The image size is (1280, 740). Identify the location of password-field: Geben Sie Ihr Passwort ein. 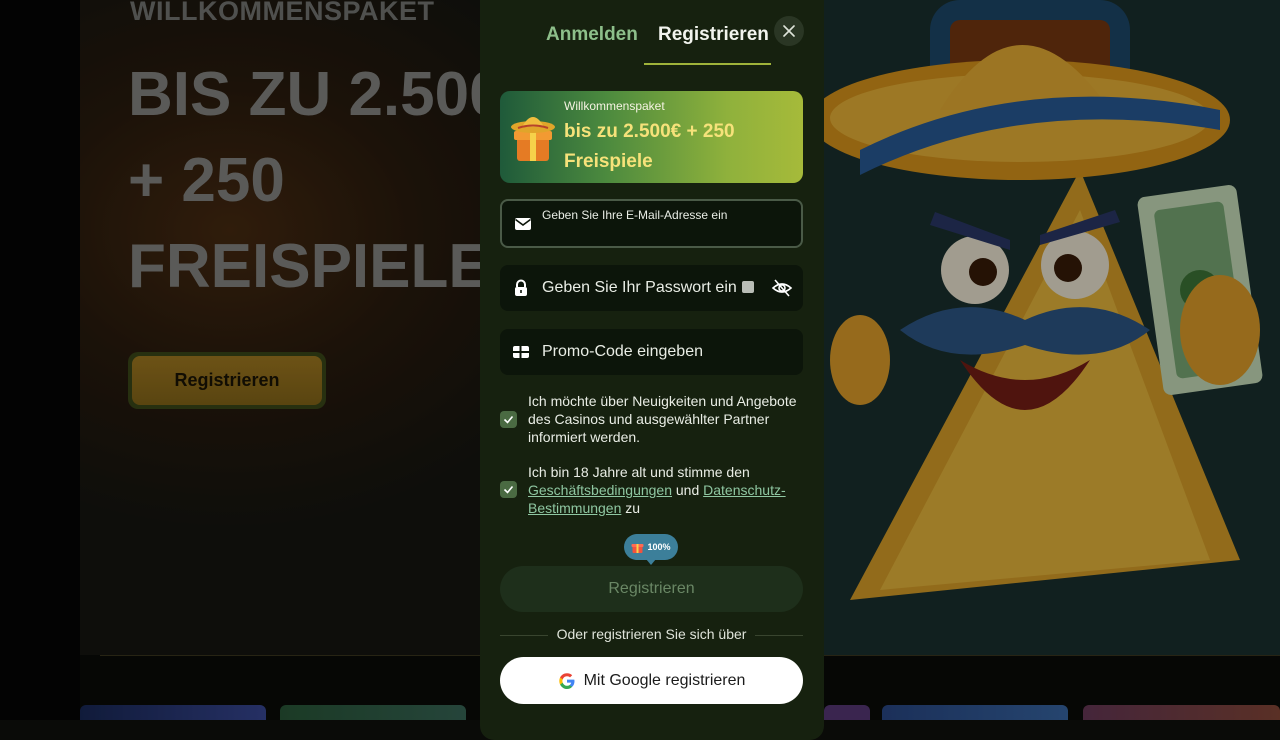
(651, 288).